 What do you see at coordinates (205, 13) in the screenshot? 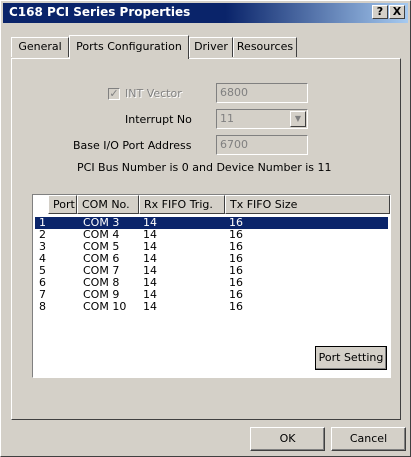
I see `title-bar: C168 PCI Series Properties ? X` at bounding box center [205, 13].